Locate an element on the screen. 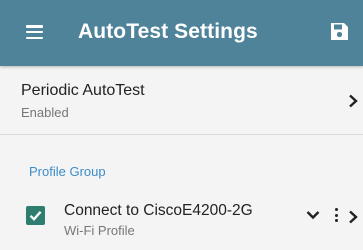 The image size is (363, 250). profile-group-header: Profile Group is located at coordinates (67, 171).